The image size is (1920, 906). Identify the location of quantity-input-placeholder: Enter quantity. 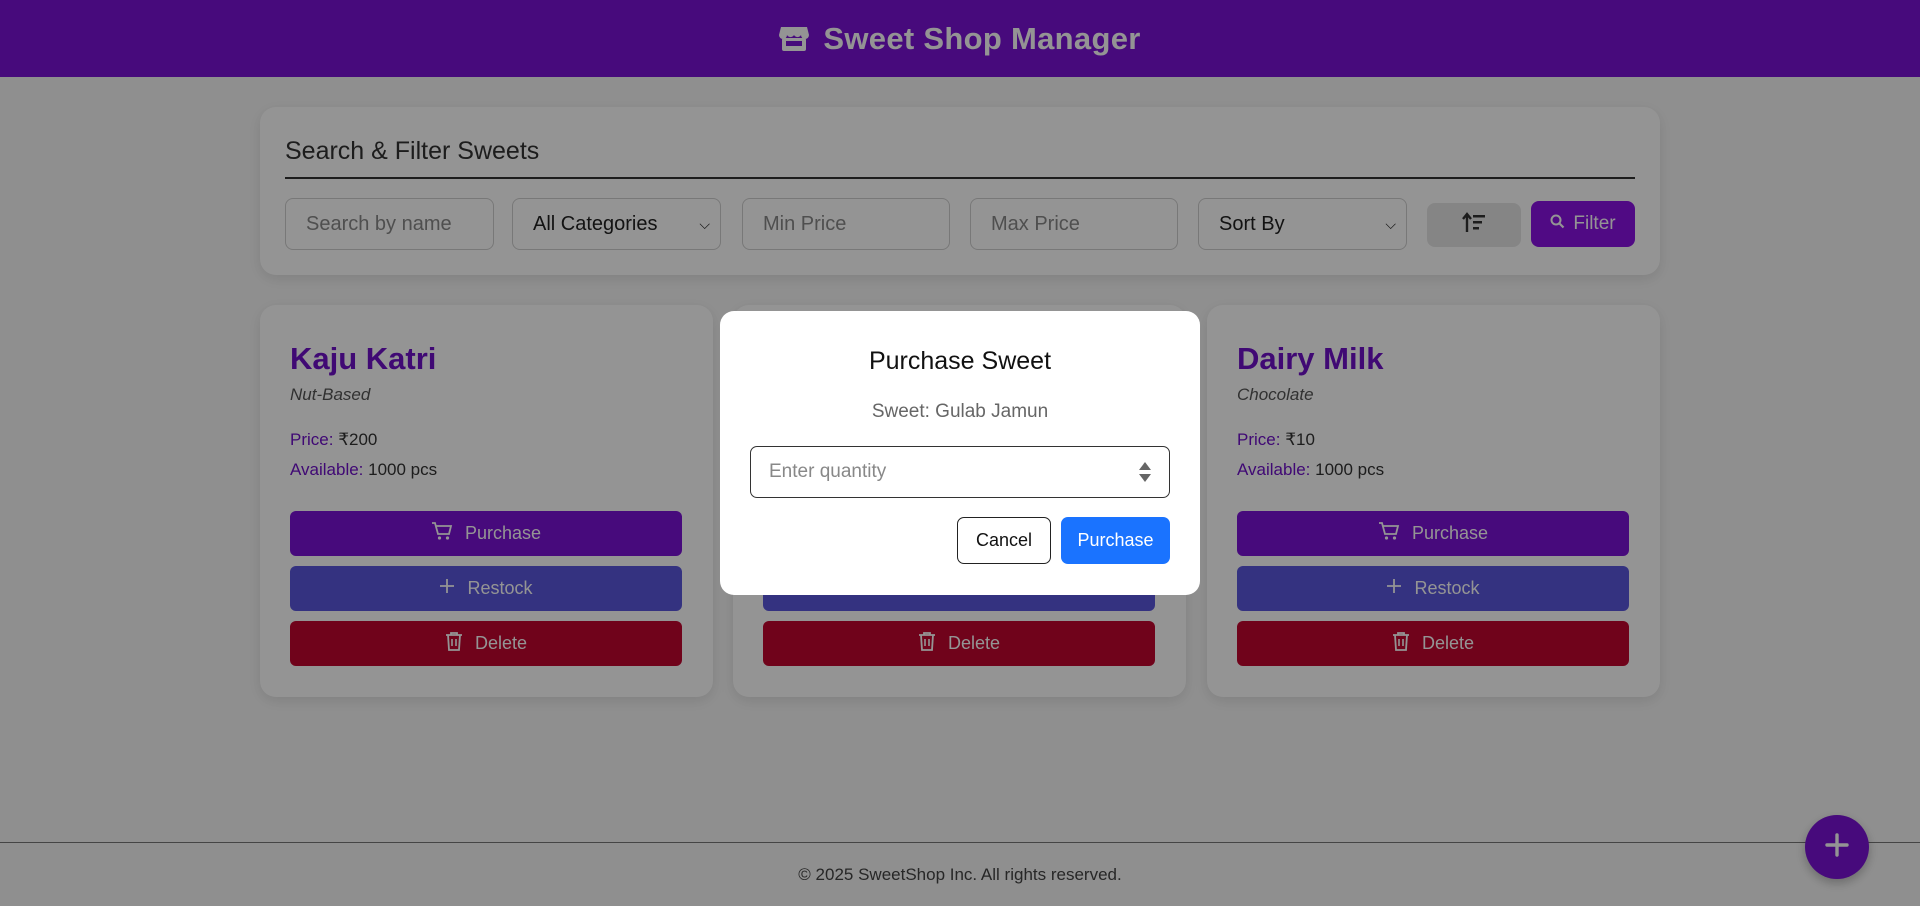
(828, 471).